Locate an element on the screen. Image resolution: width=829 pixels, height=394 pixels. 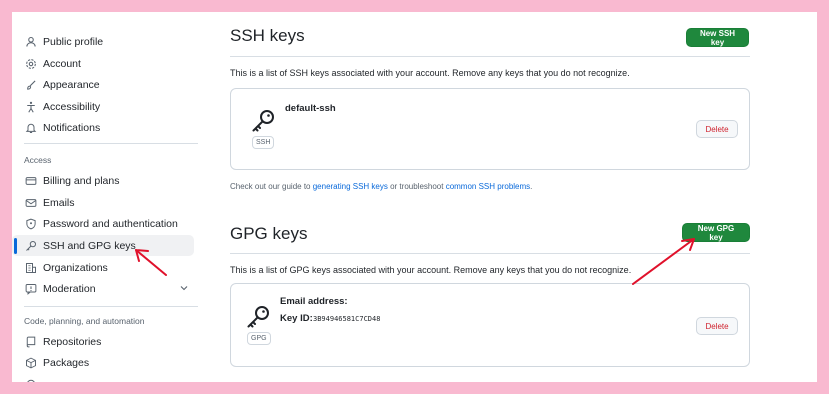
ssh-help-text: or troubleshoot is located at coordinates (416, 186).